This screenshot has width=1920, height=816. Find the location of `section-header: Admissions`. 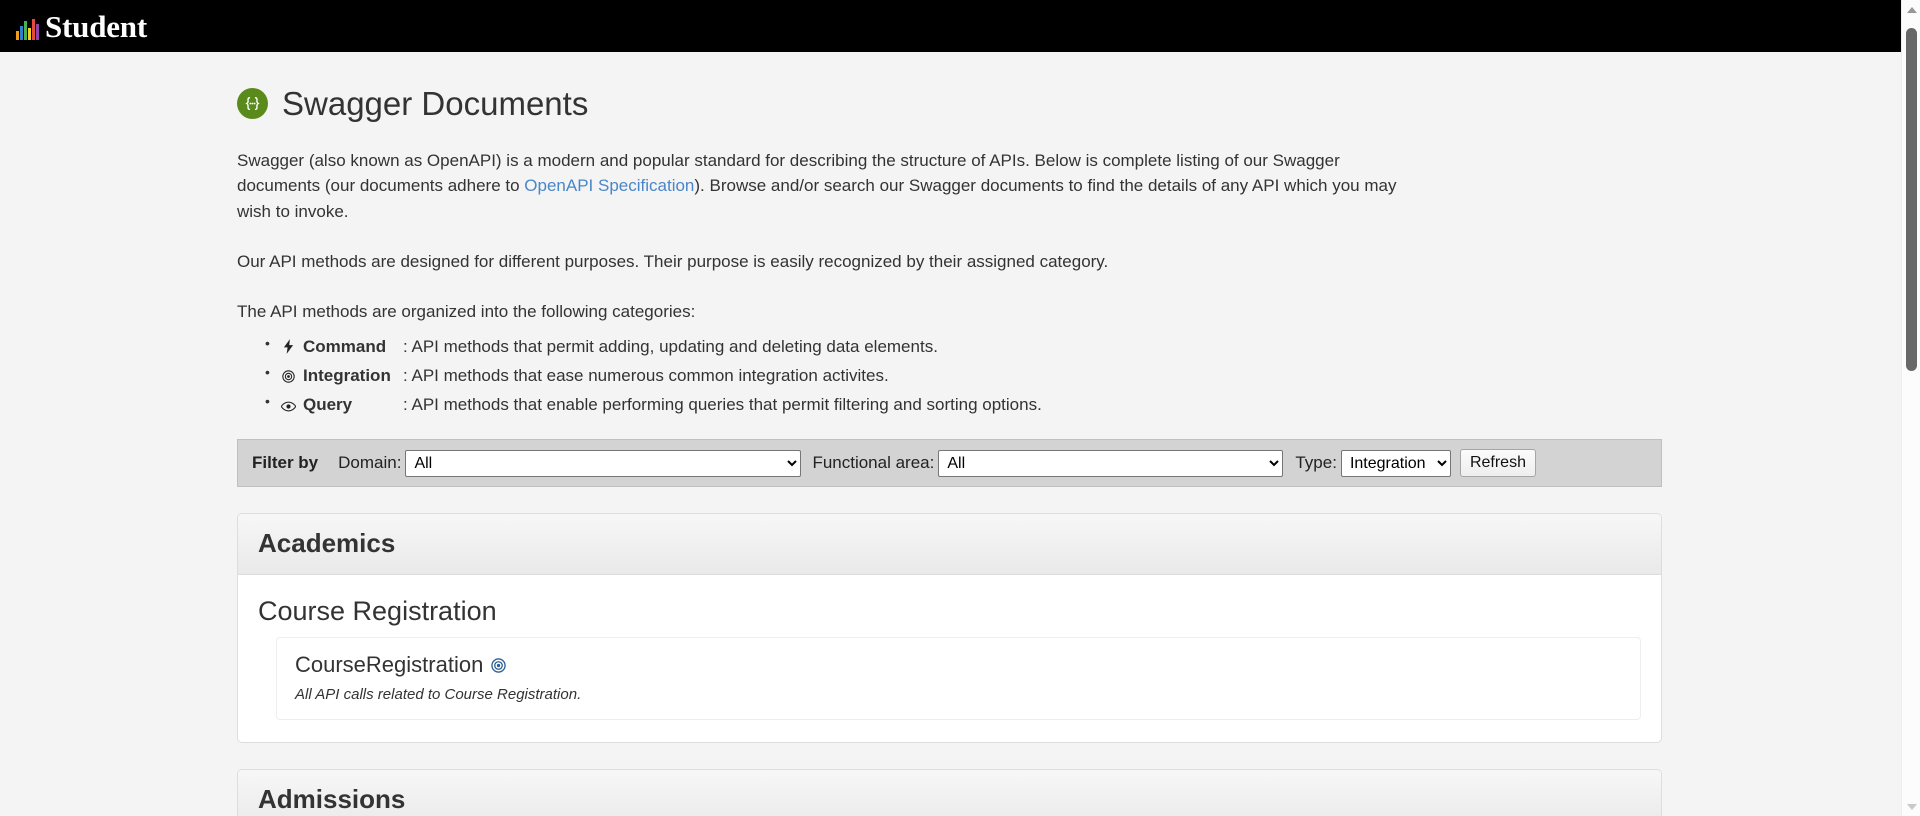

section-header: Admissions is located at coordinates (949, 793).